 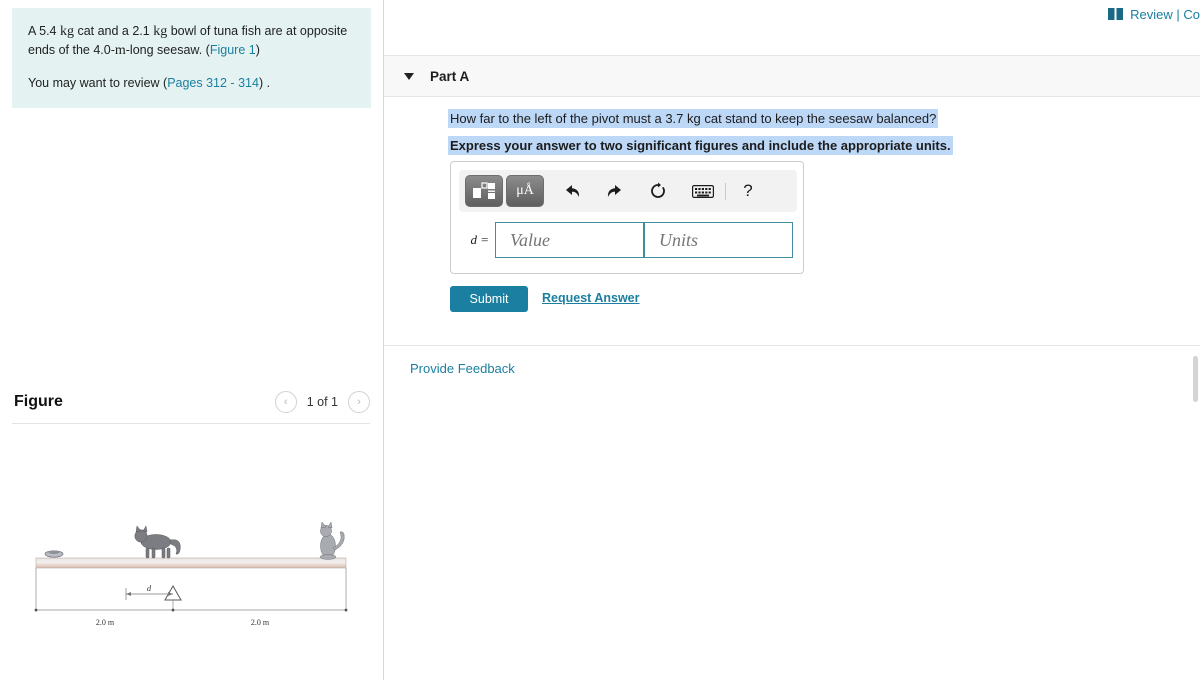 I want to click on redo-button, so click(x=615, y=191).